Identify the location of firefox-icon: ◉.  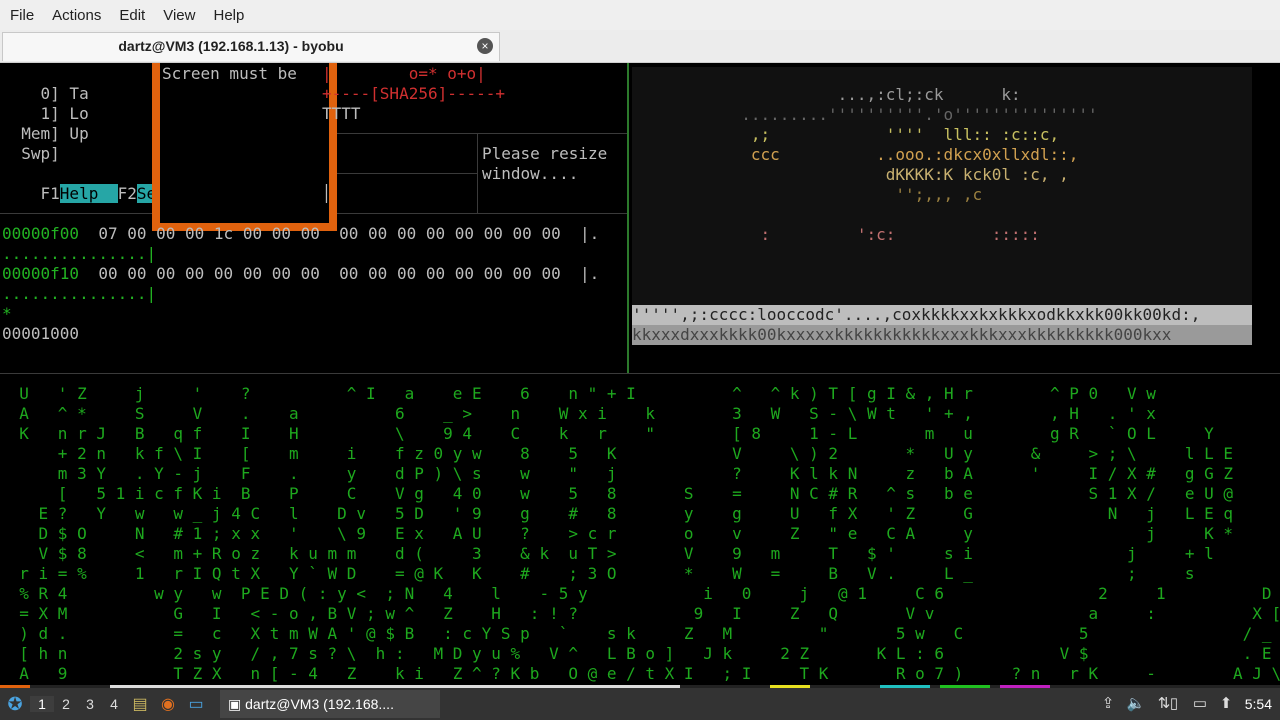
(168, 704).